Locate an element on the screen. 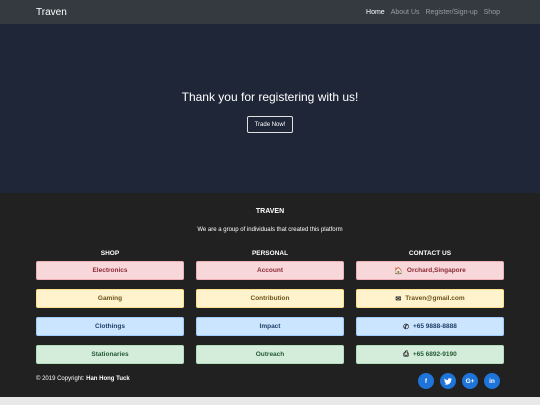 The width and height of the screenshot is (540, 405). button-label: Stationaries is located at coordinates (110, 354).